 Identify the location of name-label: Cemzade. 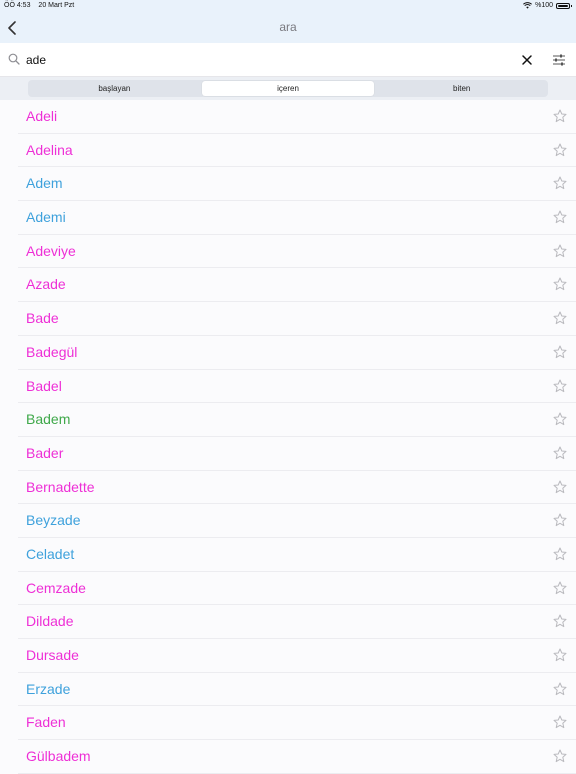
(56, 587).